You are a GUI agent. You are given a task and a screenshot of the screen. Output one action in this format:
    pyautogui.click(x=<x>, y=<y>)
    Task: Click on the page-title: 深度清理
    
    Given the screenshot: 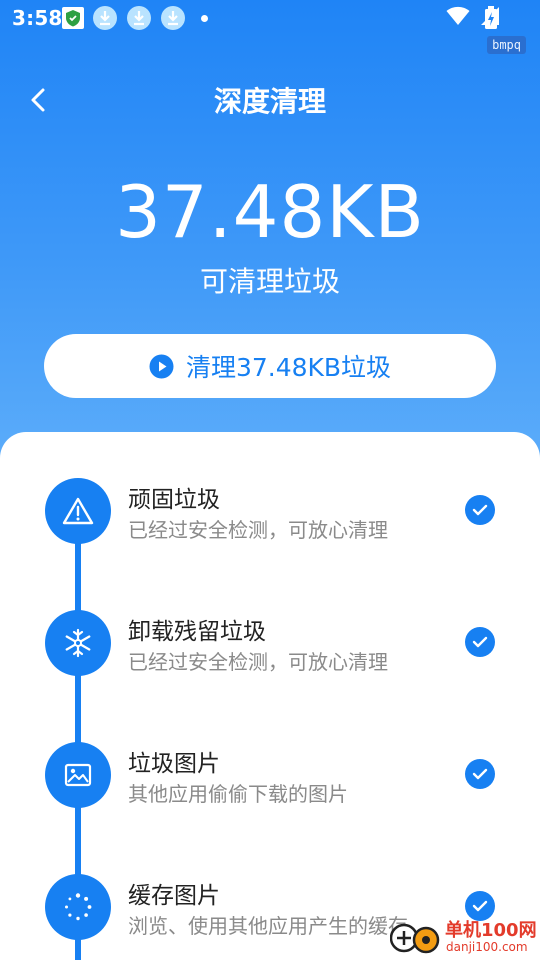 What is the action you would take?
    pyautogui.click(x=269, y=101)
    